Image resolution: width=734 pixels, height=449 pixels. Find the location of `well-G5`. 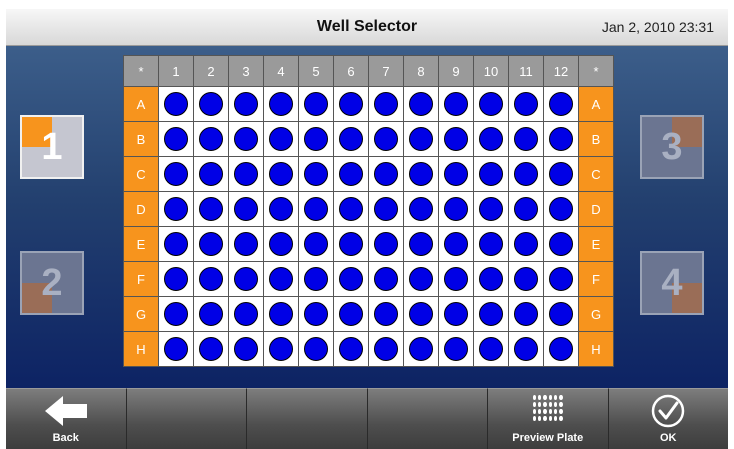

well-G5 is located at coordinates (316, 314).